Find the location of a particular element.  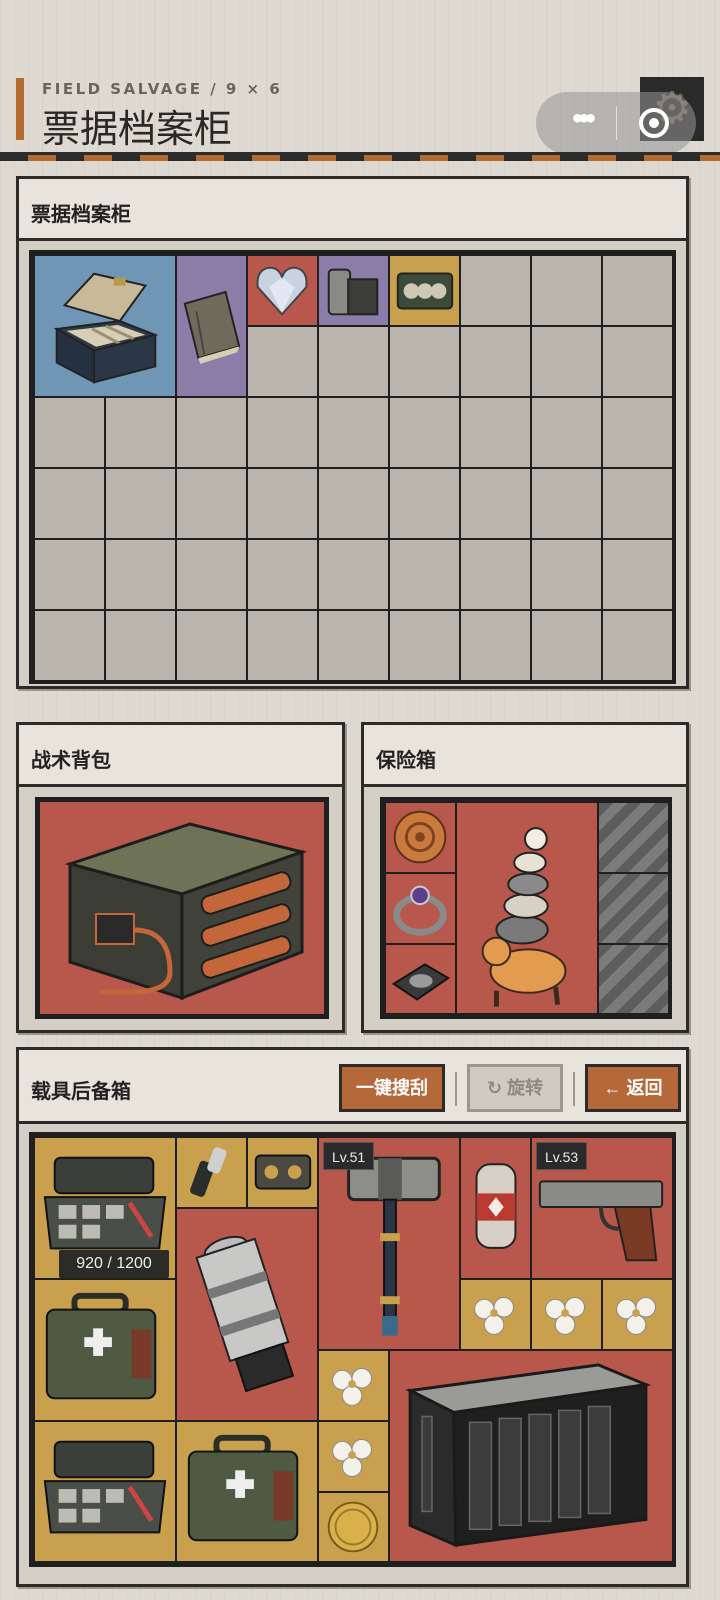

search-all-button: 一键搜刮 is located at coordinates (392, 1088).